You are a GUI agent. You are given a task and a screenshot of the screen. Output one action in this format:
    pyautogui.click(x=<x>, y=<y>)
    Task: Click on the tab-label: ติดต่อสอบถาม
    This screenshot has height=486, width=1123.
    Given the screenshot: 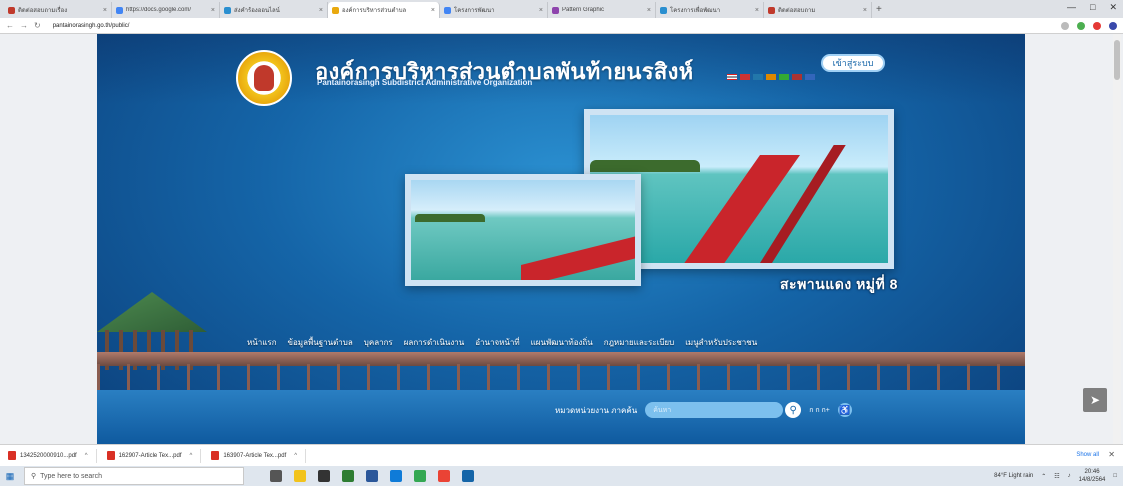 What is the action you would take?
    pyautogui.click(x=797, y=11)
    